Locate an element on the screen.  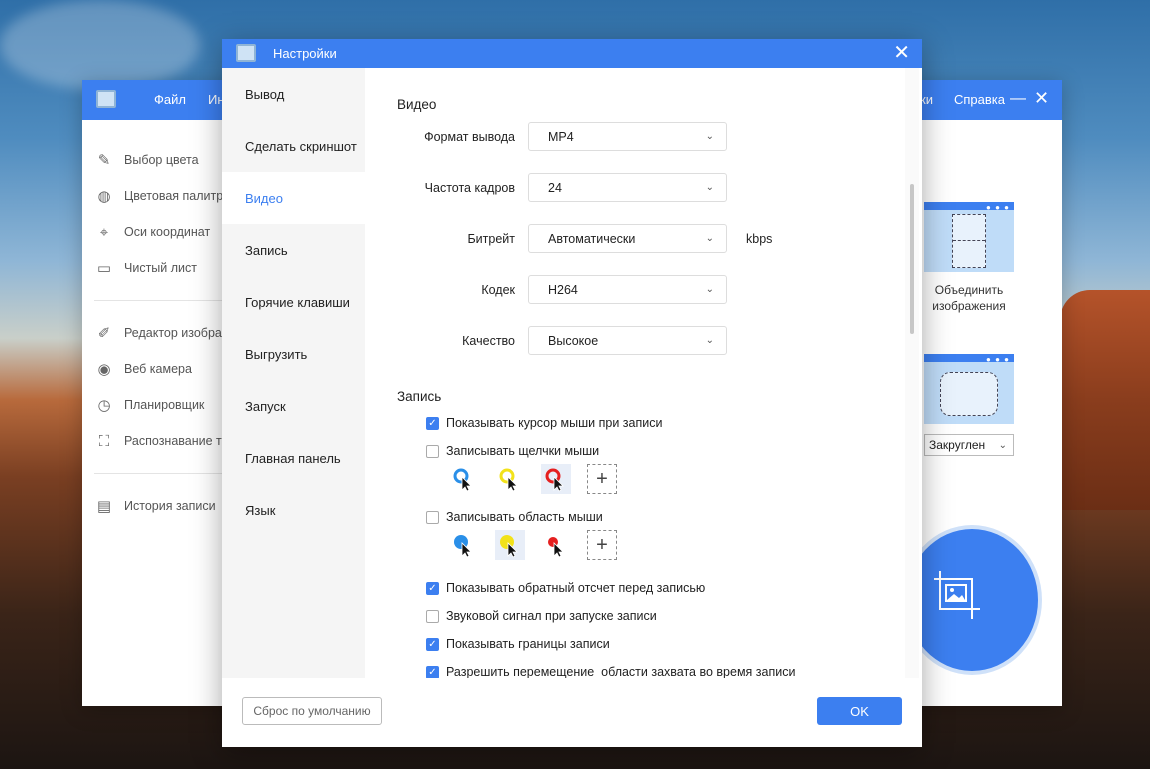
nav-hotkeys: Горячие клавиши is located at coordinates (293, 302).